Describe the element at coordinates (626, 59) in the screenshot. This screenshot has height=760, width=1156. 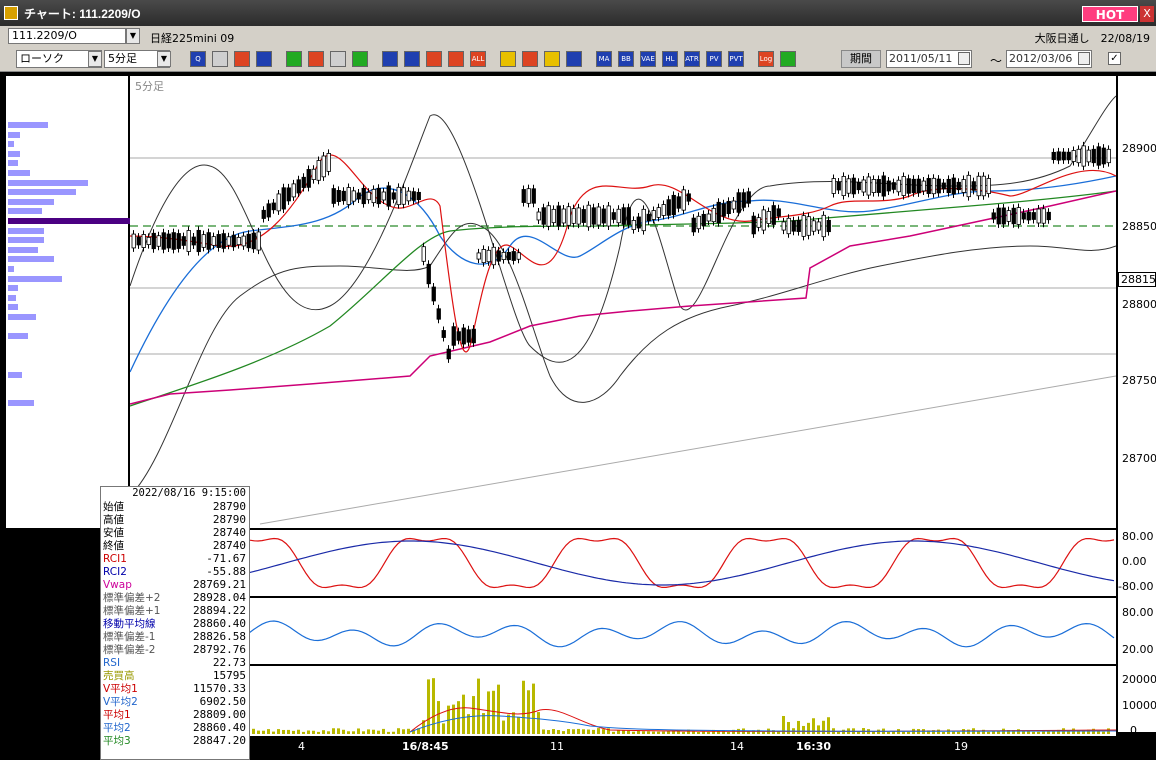
I see `toolbar-button-18: BB` at that location.